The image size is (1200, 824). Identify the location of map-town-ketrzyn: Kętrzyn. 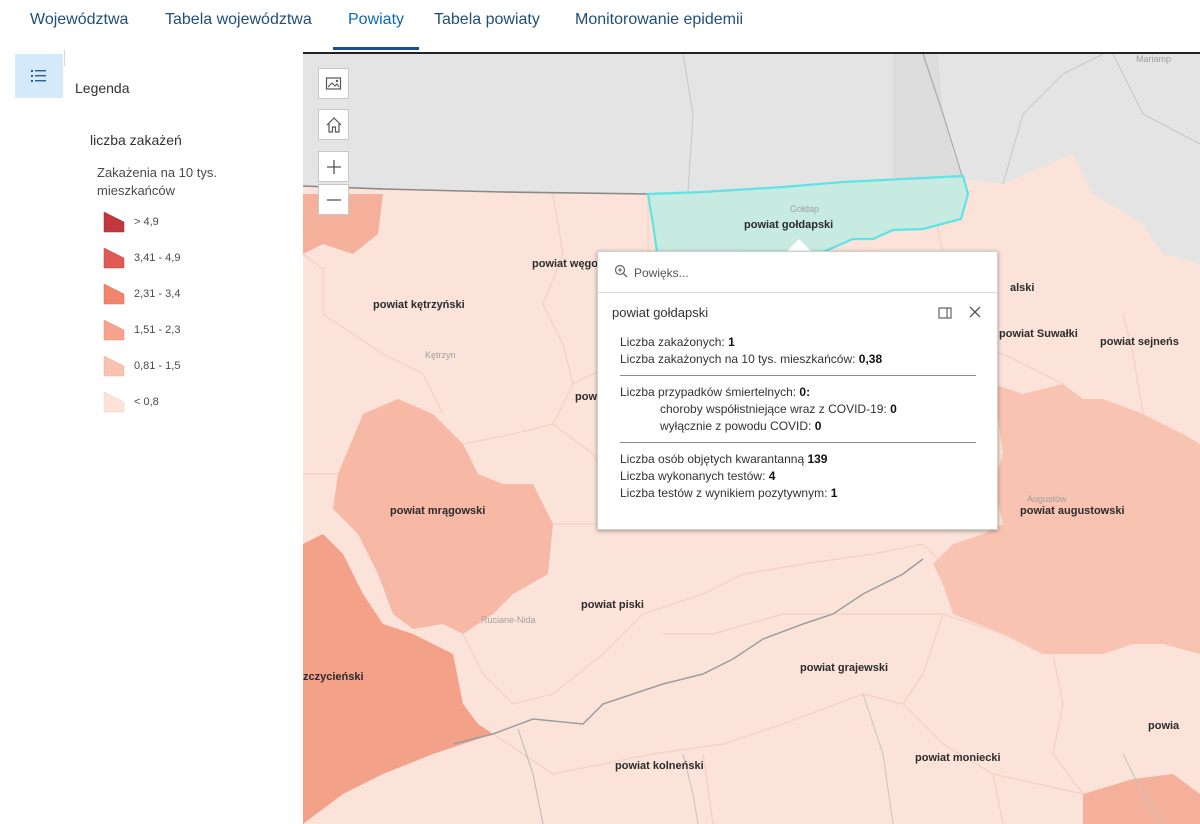
(440, 355).